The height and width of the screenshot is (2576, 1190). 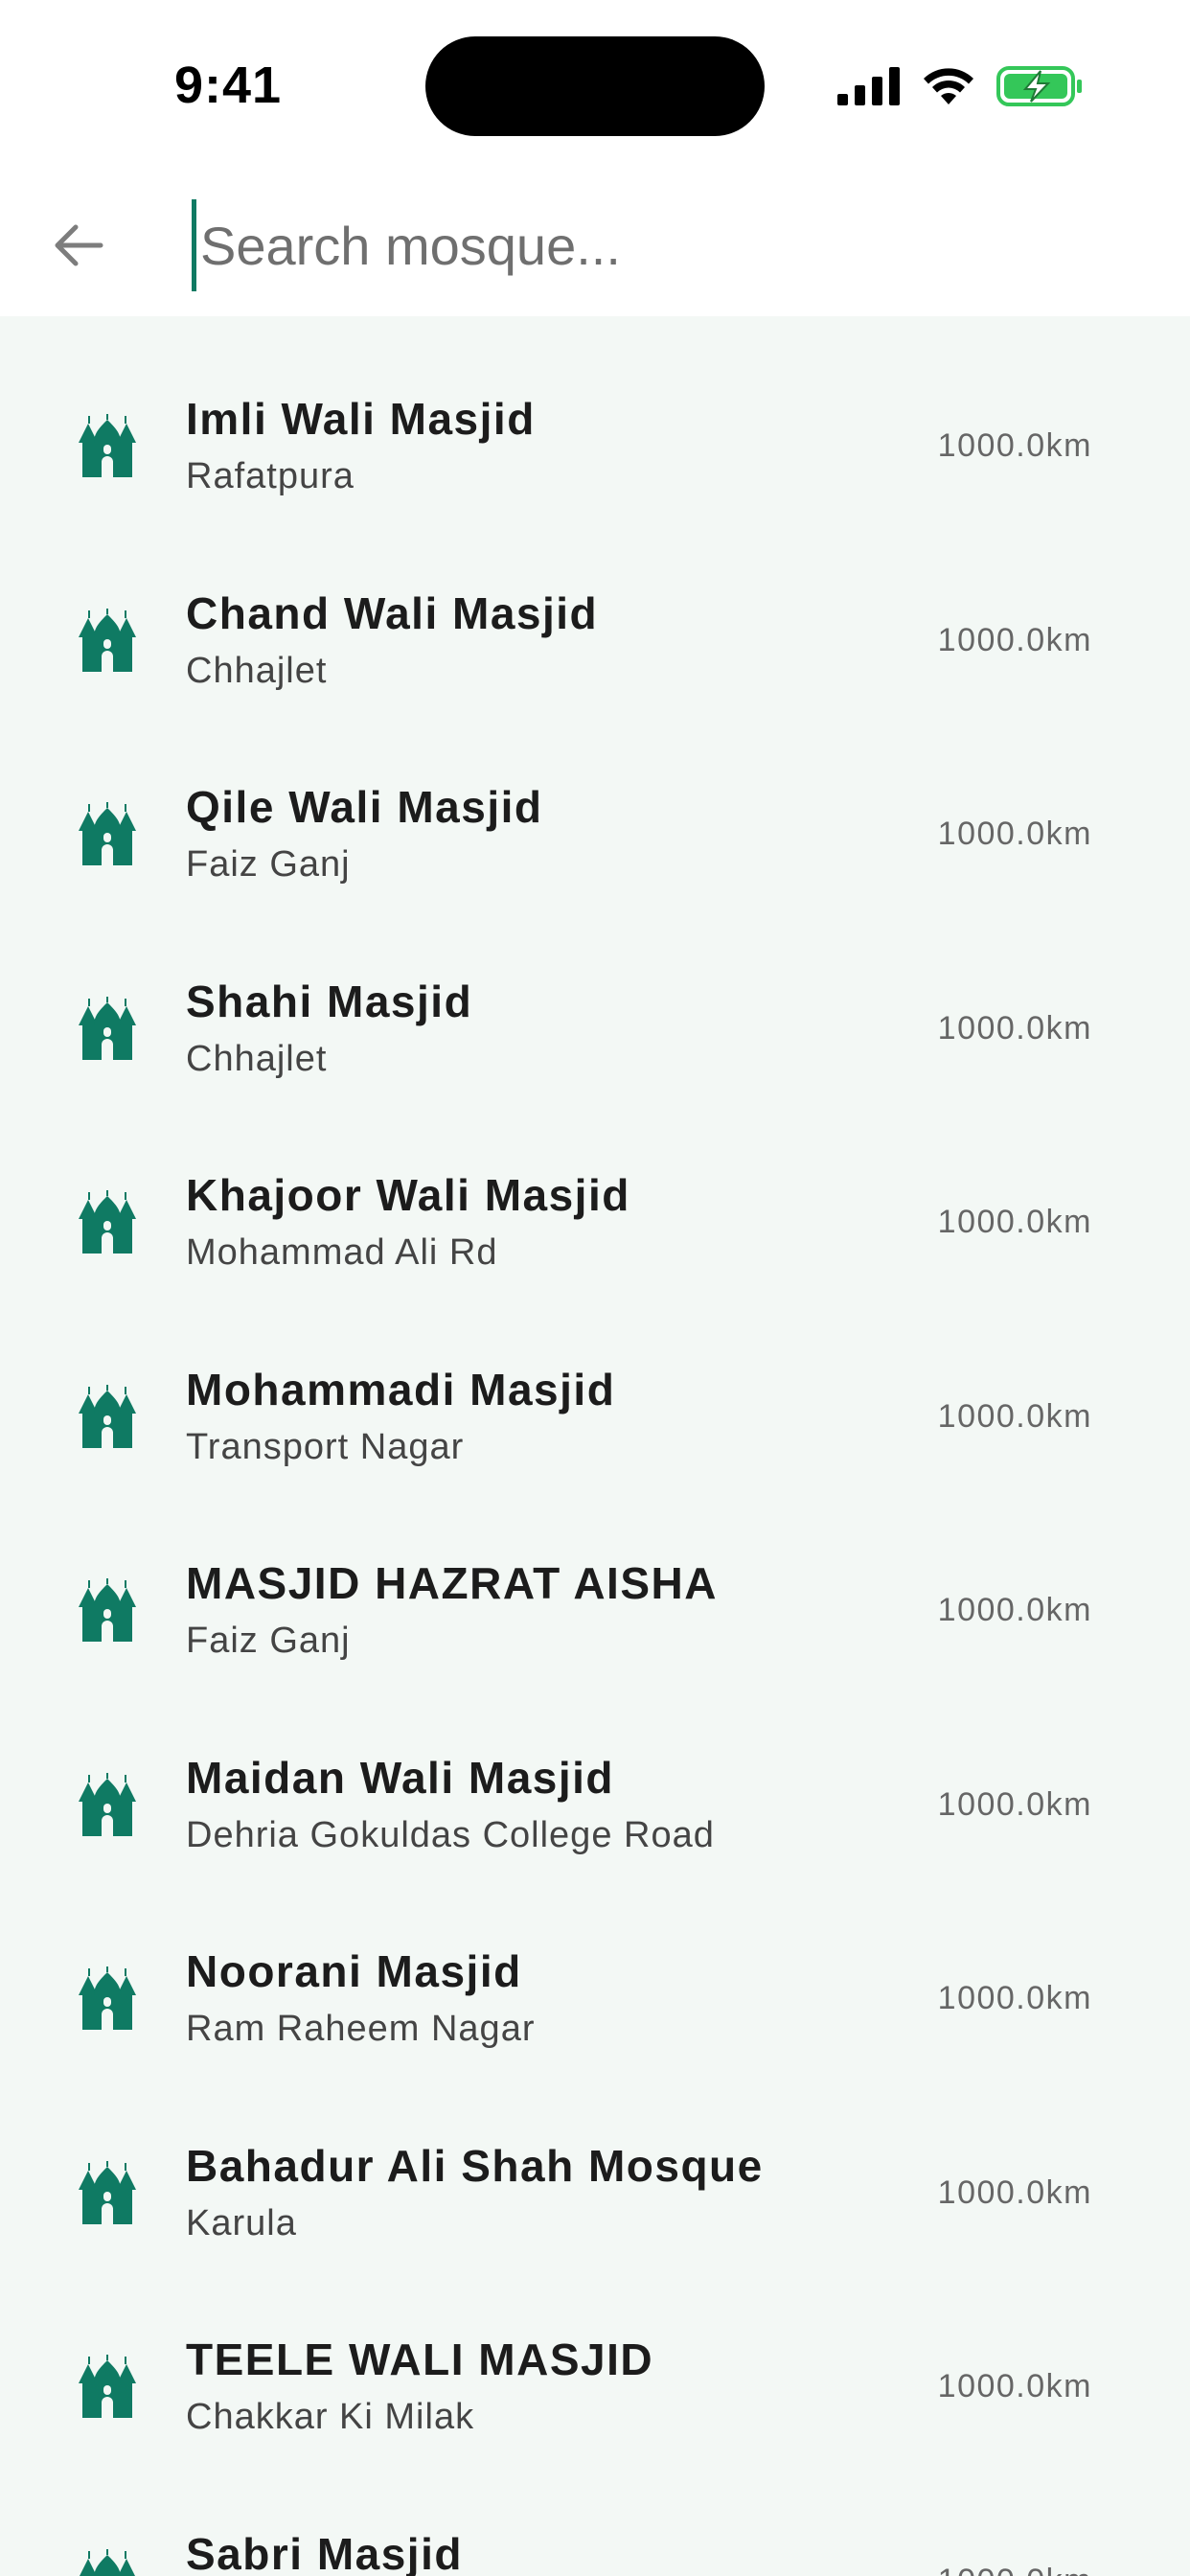 I want to click on mosque-name: Khajoor Wali Masjid, so click(x=408, y=1195).